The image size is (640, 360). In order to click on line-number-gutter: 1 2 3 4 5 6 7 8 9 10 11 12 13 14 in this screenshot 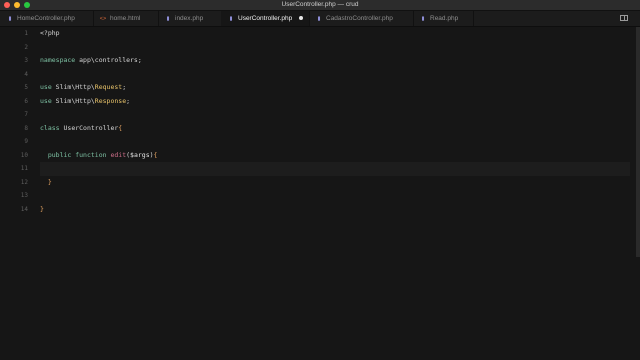, I will do `click(18, 193)`.